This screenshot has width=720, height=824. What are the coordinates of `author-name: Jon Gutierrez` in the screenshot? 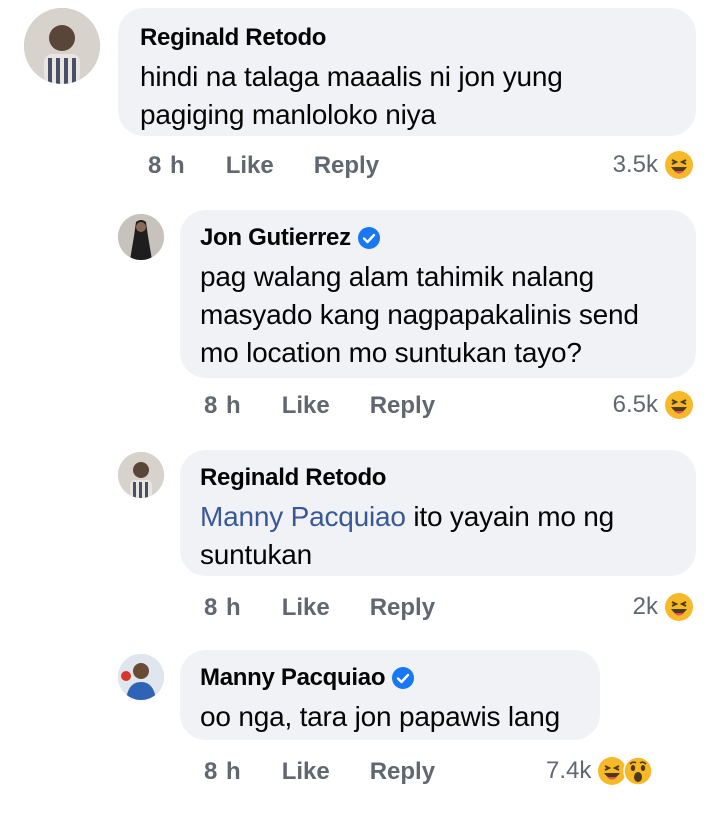 It's located at (438, 238).